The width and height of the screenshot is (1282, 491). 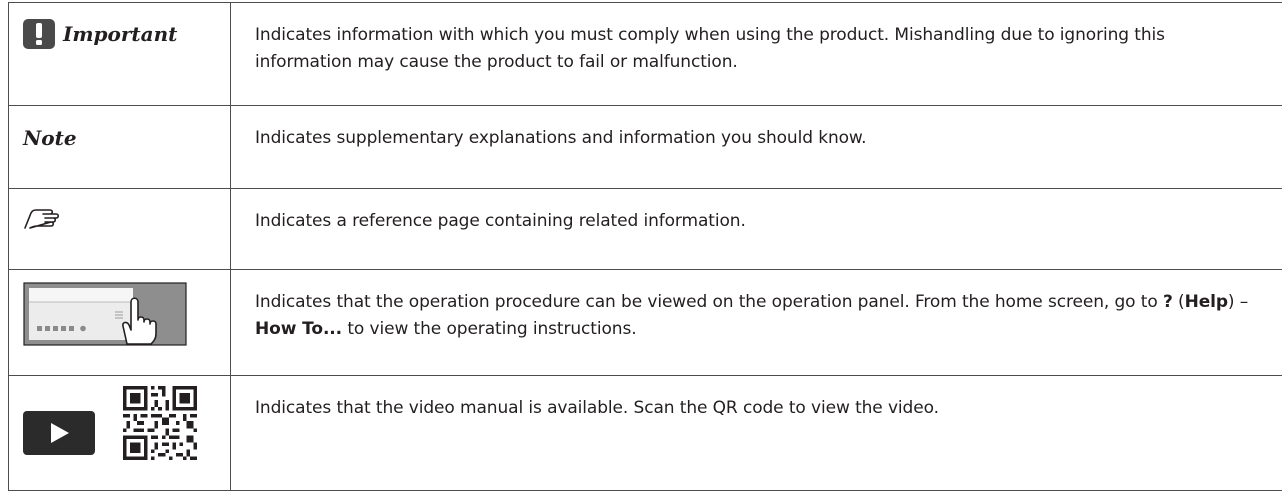 What do you see at coordinates (1206, 302) in the screenshot?
I see `help-label: Help` at bounding box center [1206, 302].